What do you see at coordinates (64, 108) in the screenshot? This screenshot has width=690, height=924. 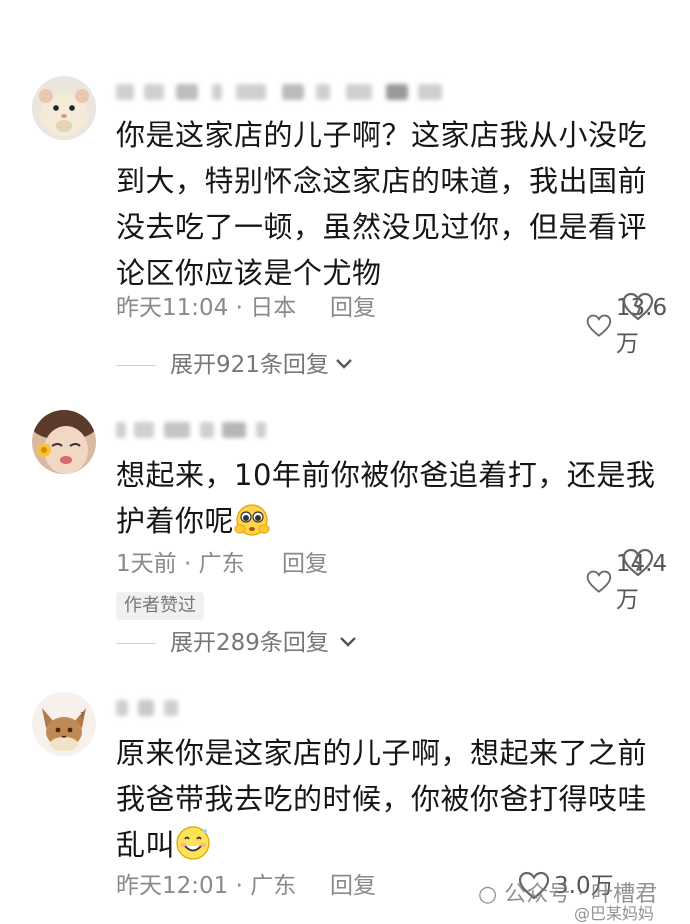 I see `hamster-avatar-icon` at bounding box center [64, 108].